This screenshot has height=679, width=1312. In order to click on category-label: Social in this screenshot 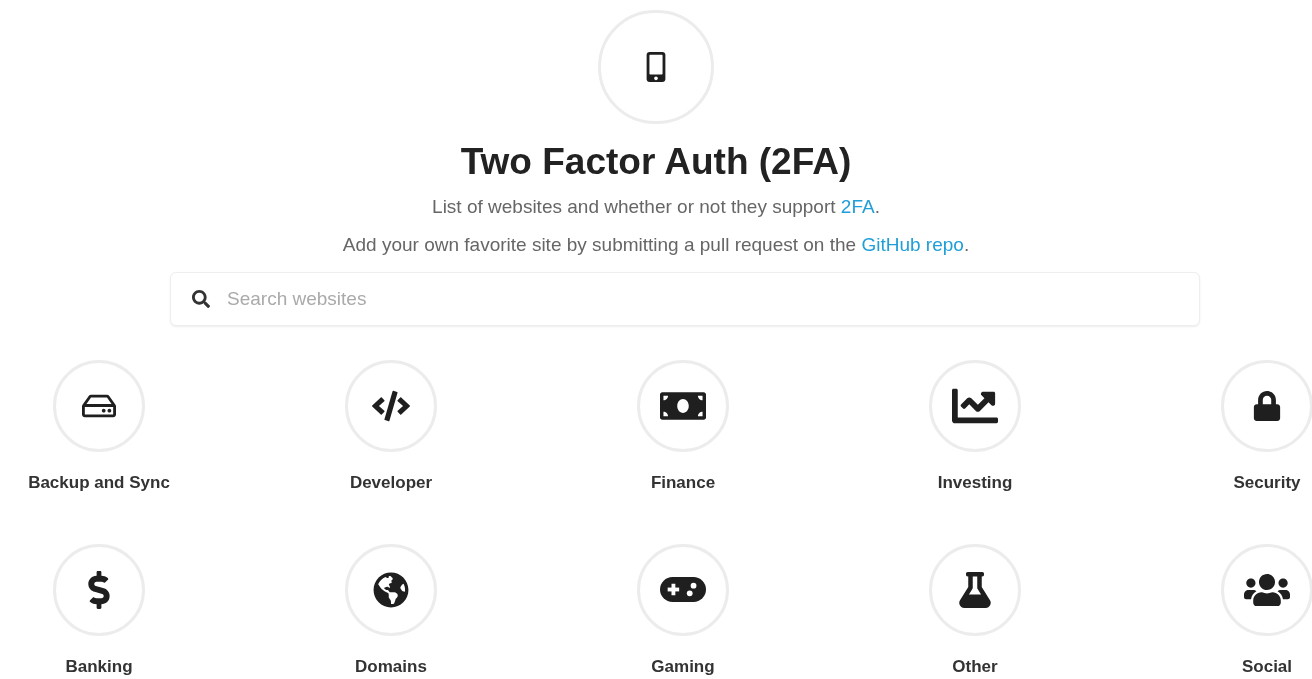, I will do `click(1267, 666)`.